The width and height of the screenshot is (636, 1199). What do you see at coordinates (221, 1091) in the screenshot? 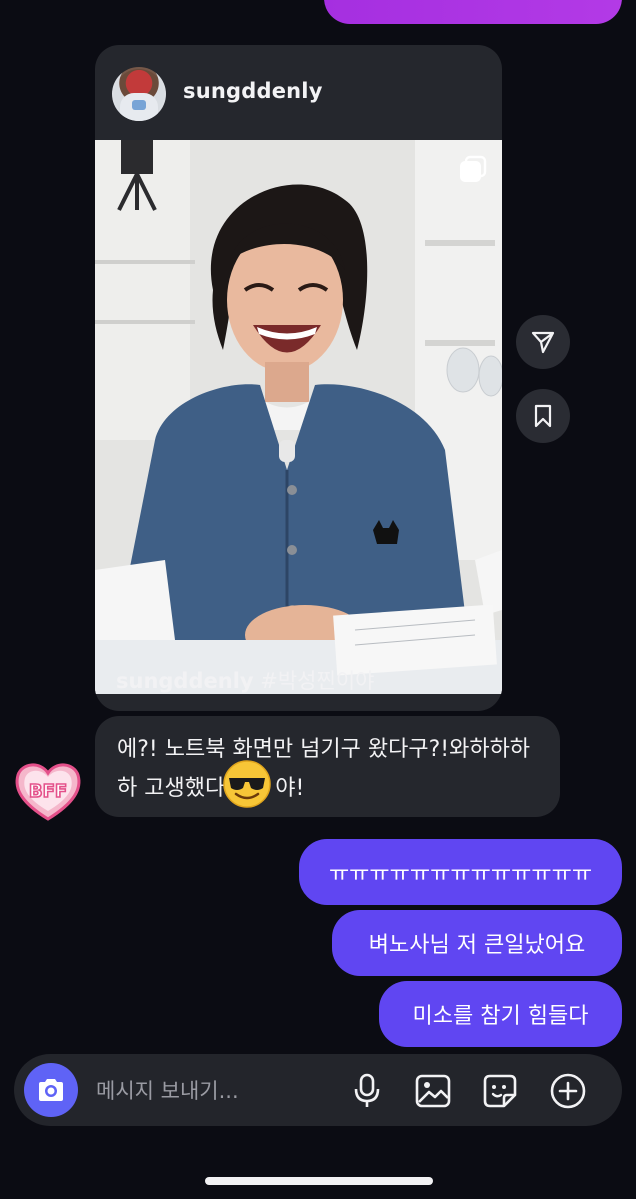
I see `message-input` at bounding box center [221, 1091].